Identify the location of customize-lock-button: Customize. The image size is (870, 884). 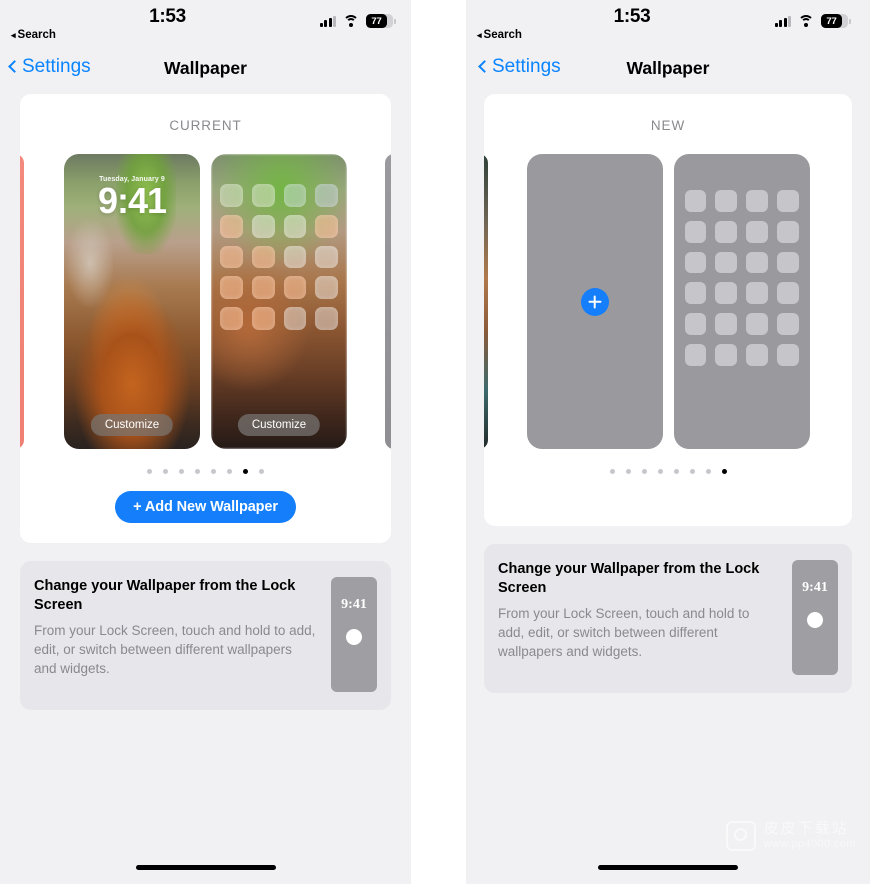
(132, 425).